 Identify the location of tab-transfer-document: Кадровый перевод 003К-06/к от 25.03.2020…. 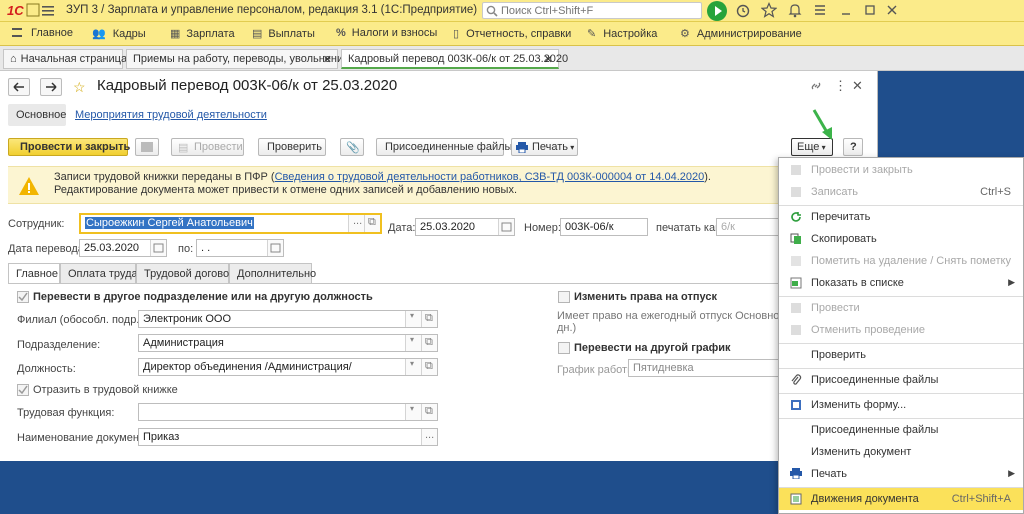
(454, 59).